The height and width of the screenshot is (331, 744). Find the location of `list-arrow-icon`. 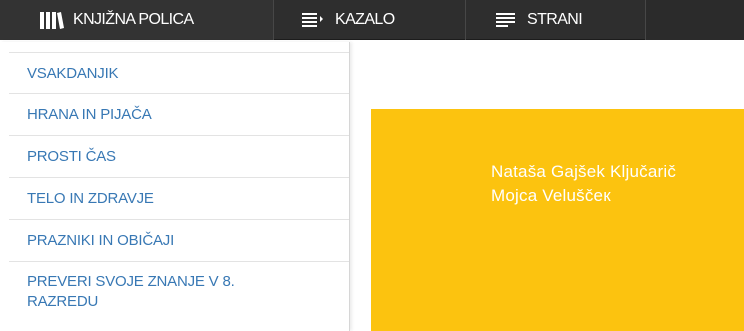

list-arrow-icon is located at coordinates (314, 20).